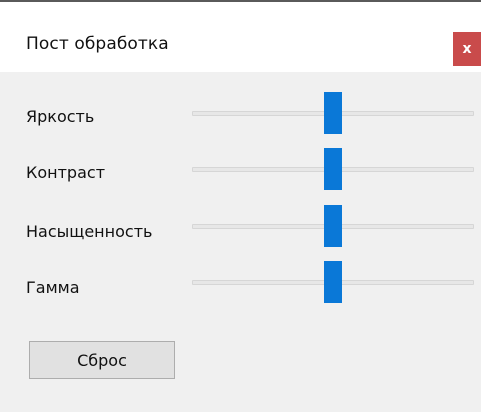 The width and height of the screenshot is (481, 412). I want to click on saturation-label: Насыщенность, so click(89, 231).